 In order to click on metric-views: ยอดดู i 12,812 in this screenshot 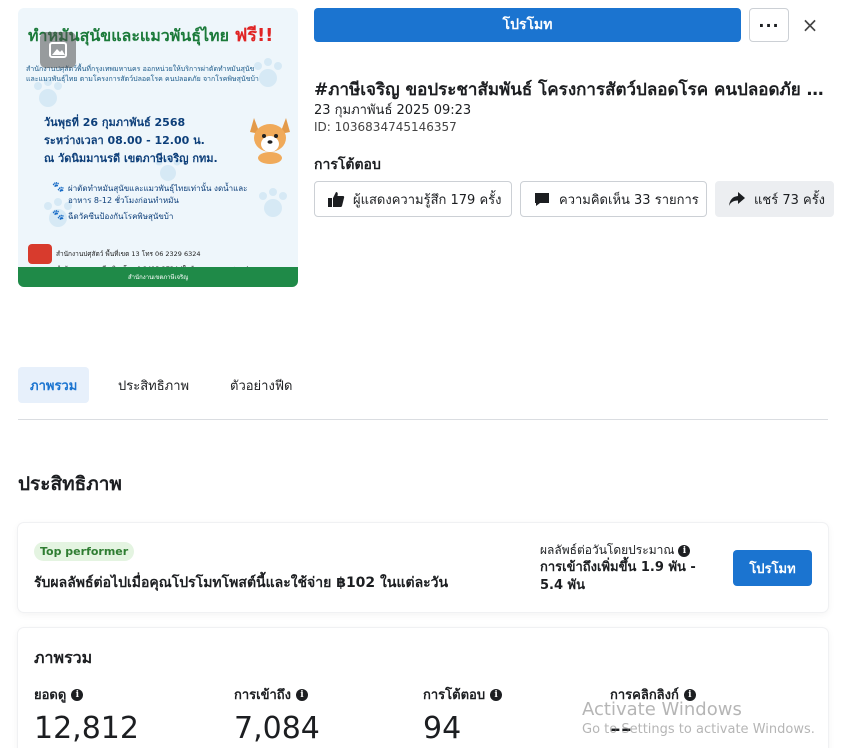, I will do `click(86, 717)`.